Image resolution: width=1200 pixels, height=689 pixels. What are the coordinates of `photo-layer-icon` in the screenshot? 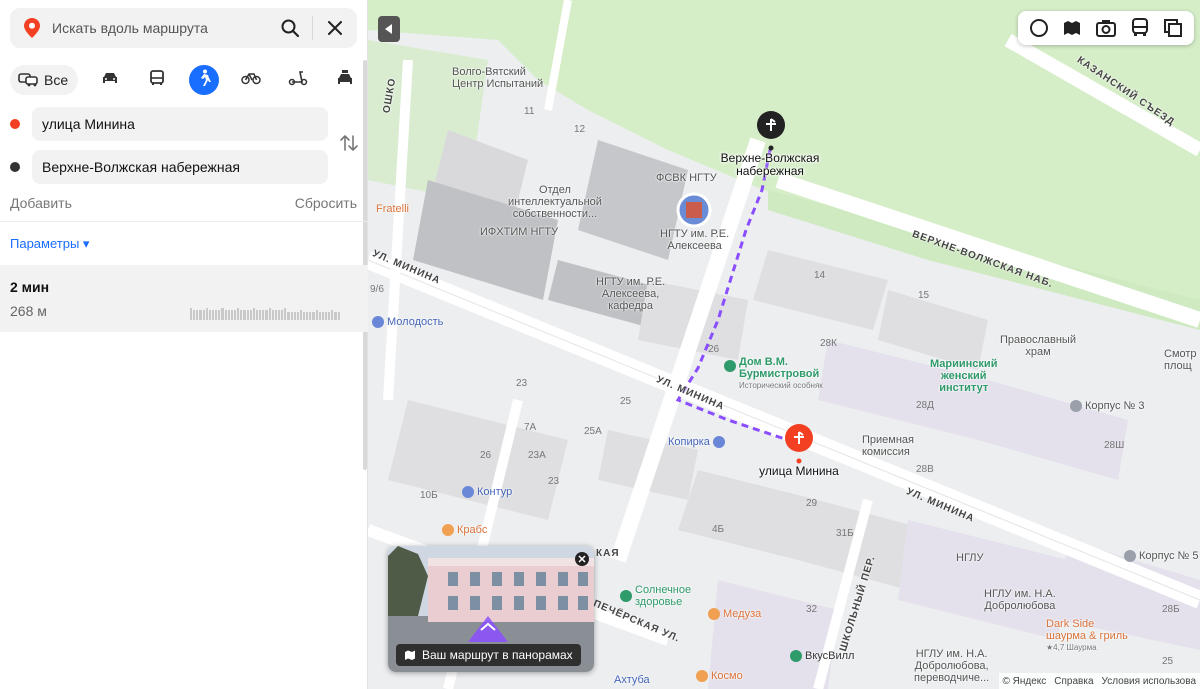 It's located at (1106, 28).